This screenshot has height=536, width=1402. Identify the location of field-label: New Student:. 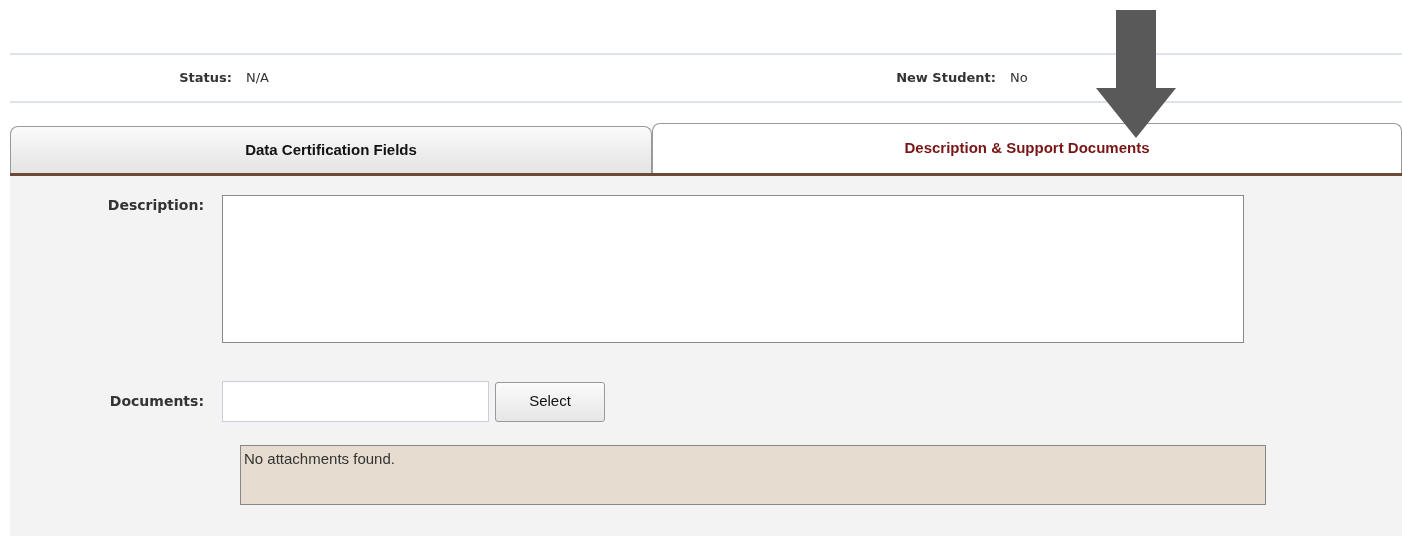
(946, 78).